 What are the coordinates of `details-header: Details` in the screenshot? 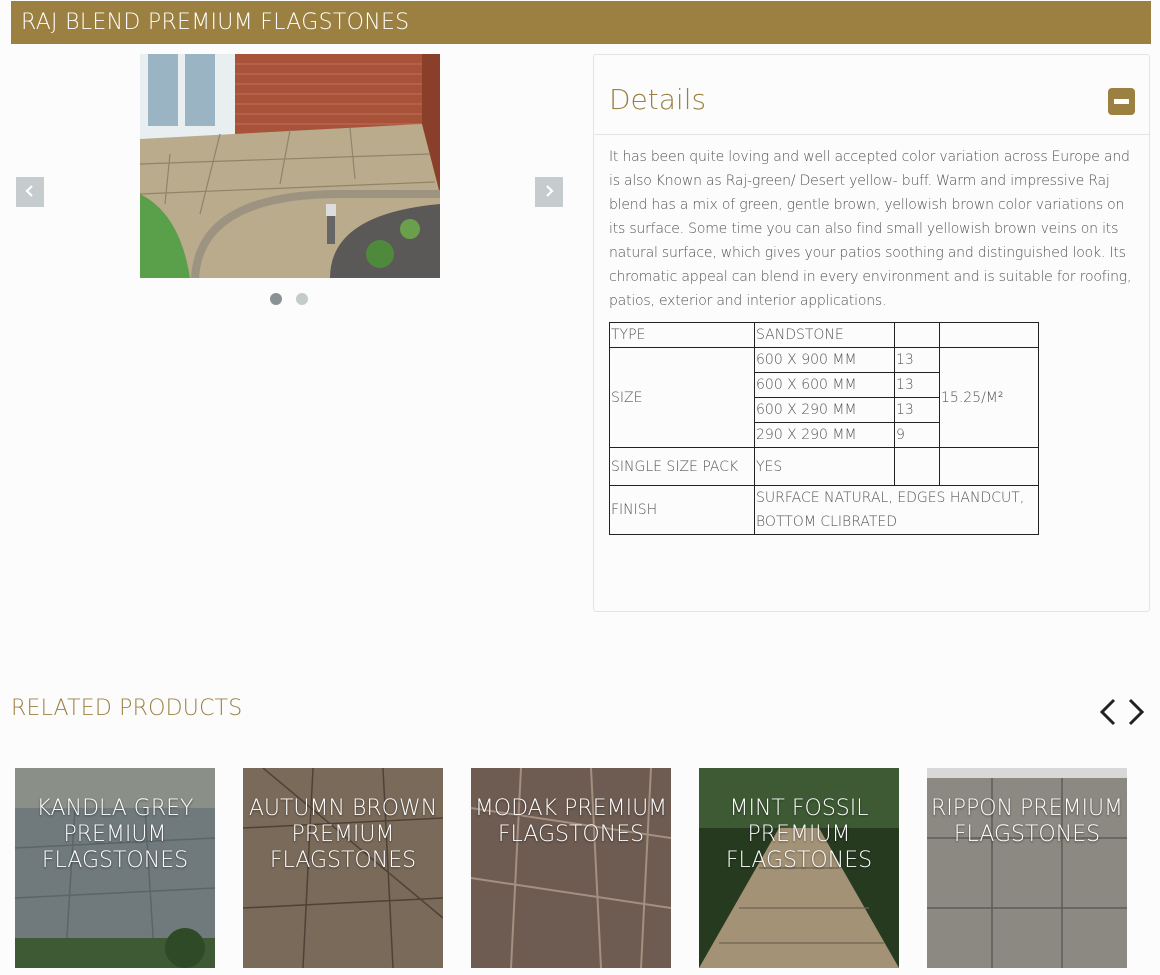 It's located at (871, 95).